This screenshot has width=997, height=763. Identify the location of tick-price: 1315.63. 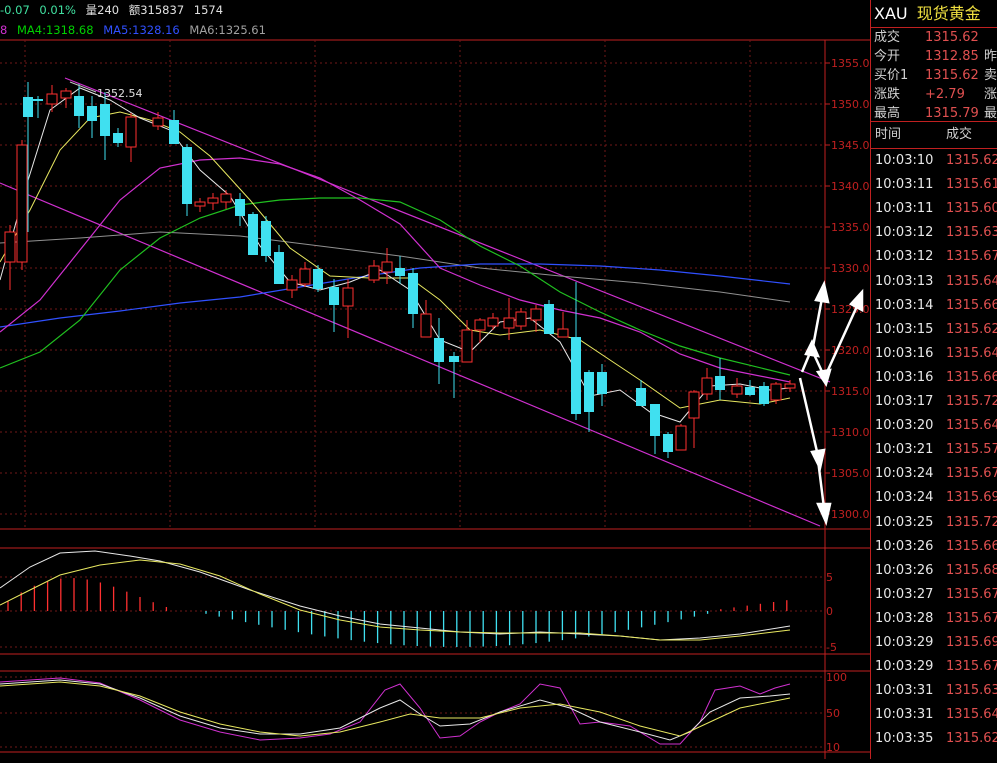
(971, 691).